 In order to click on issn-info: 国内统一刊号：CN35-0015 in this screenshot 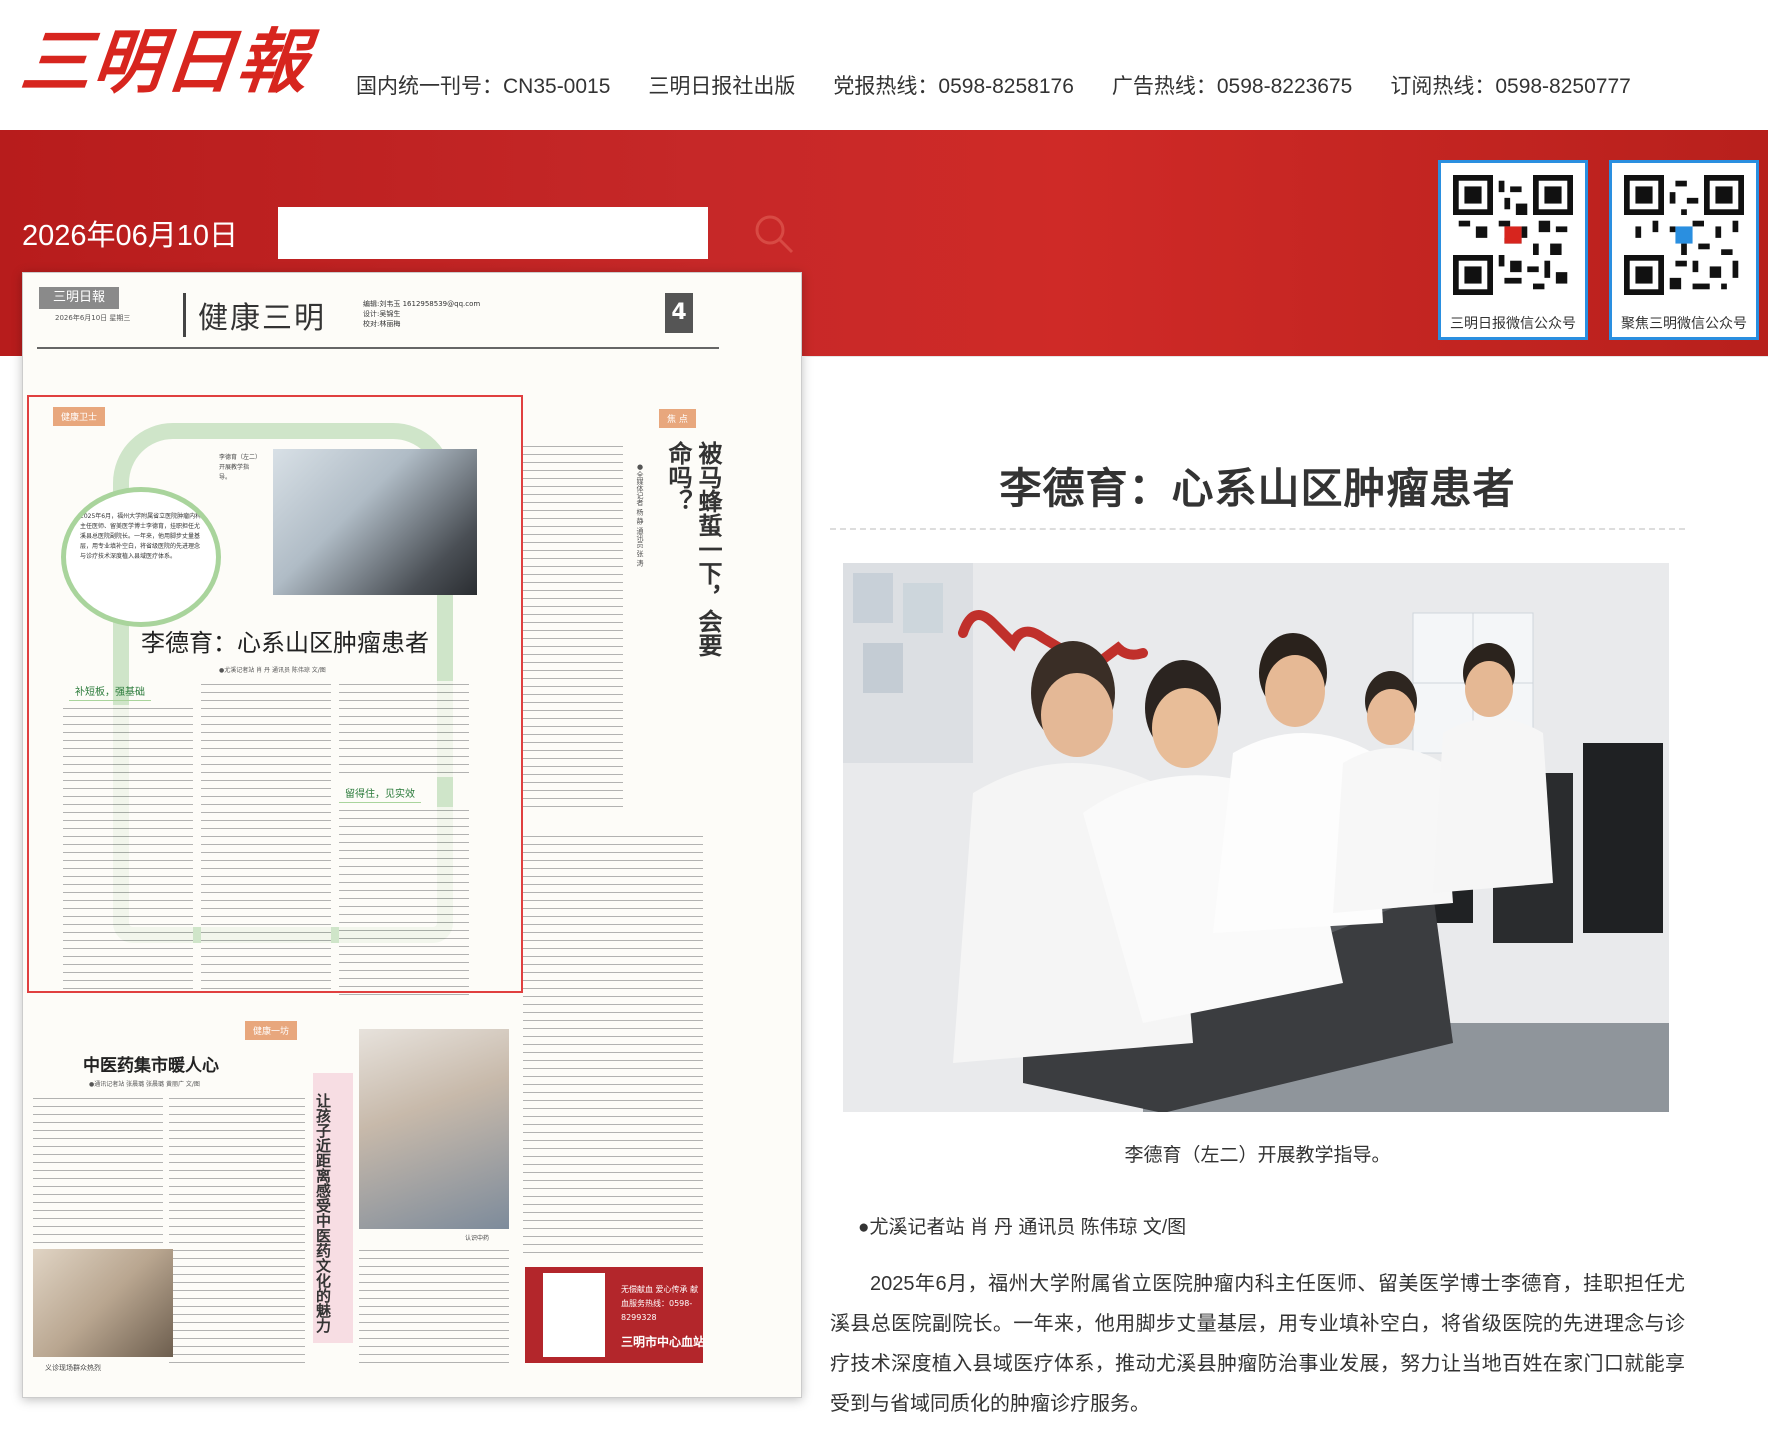, I will do `click(483, 86)`.